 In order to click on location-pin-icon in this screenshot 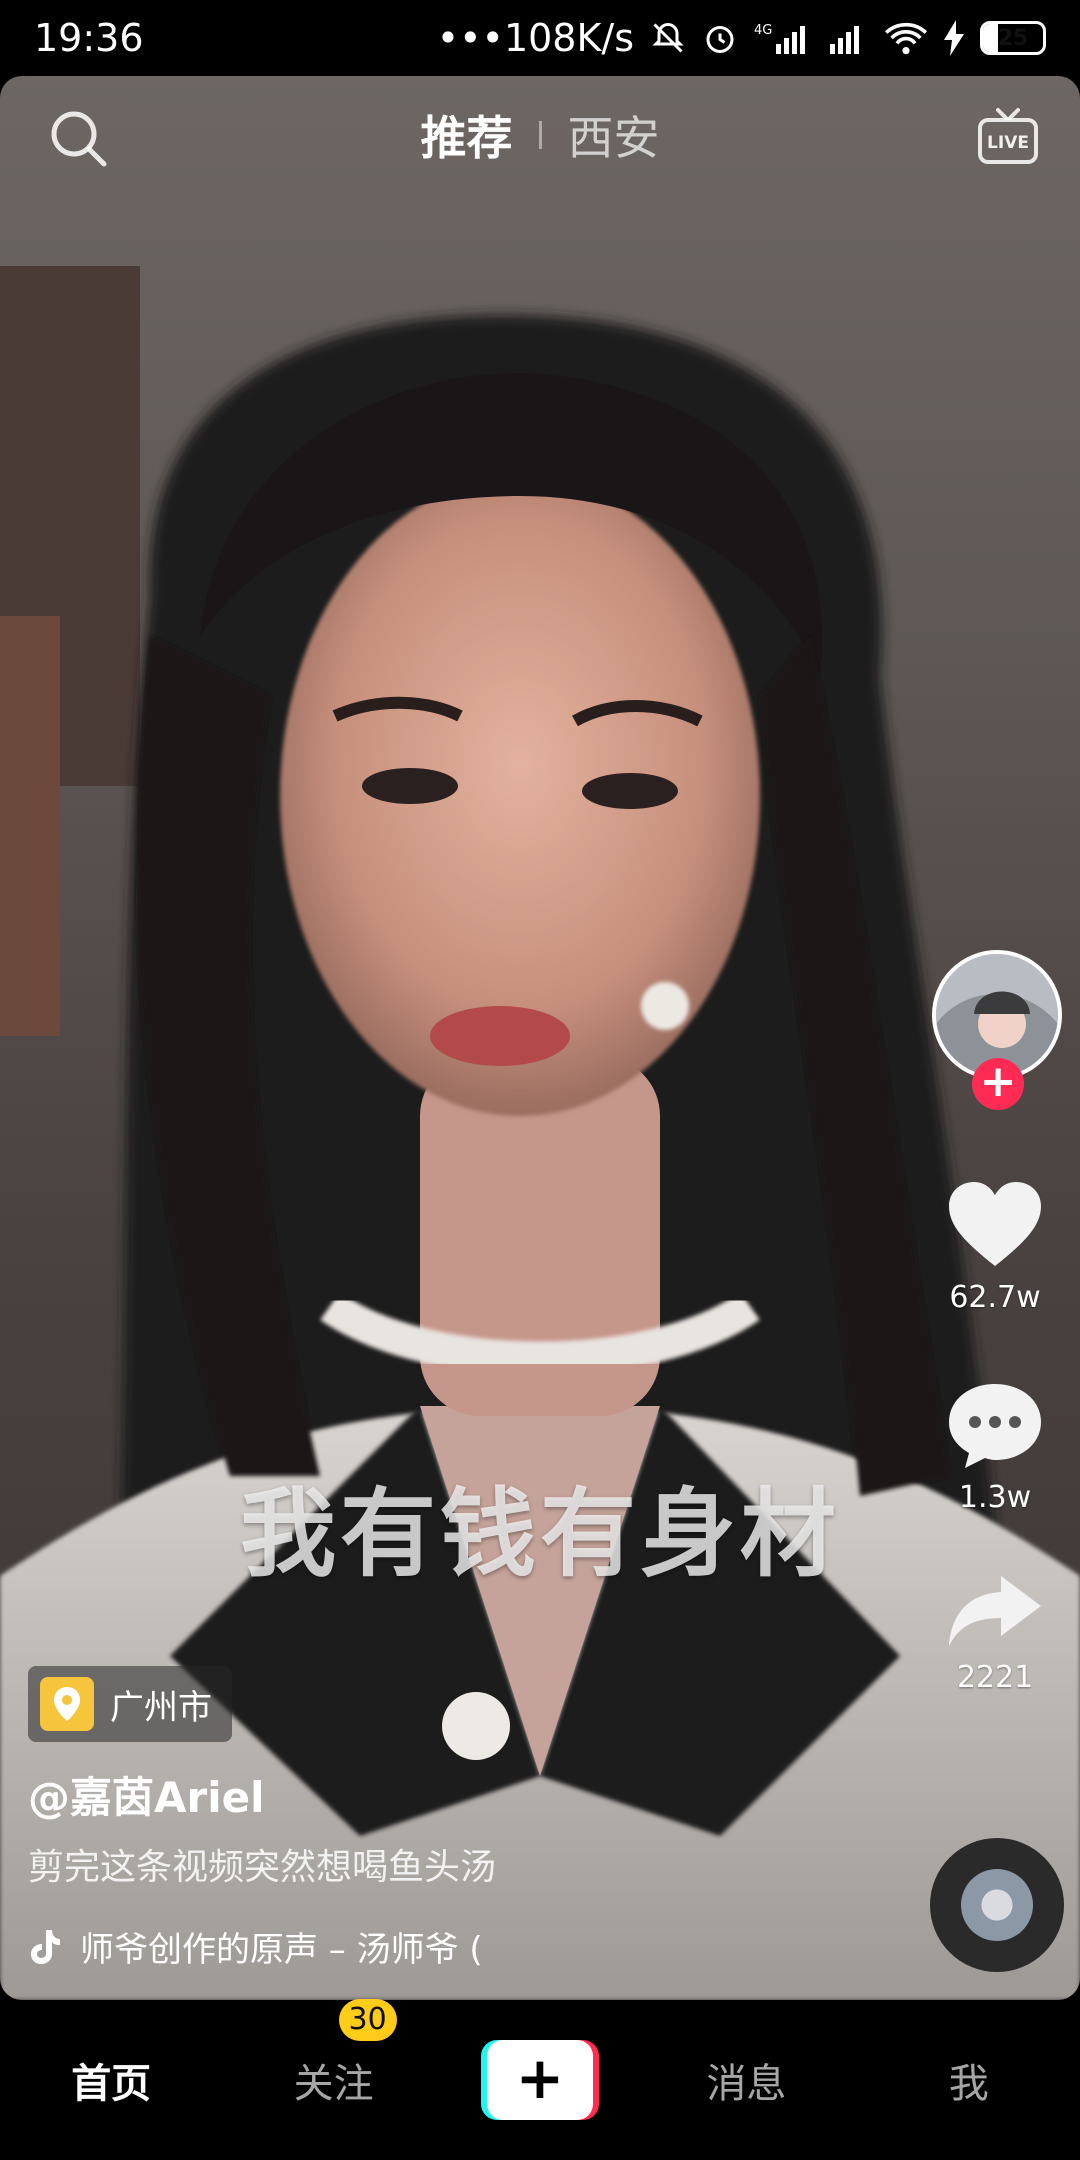, I will do `click(67, 1704)`.